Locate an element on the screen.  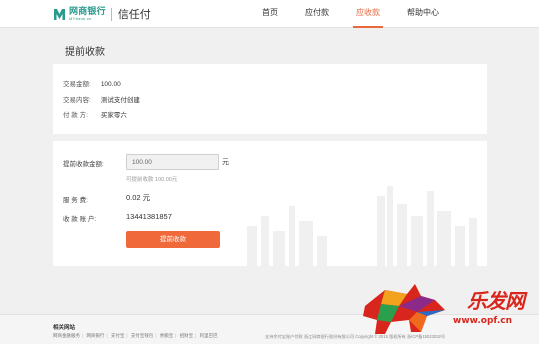
footer-links: 网商金融服务 | 网商银行 | 支付宝 | 支付宝钱包 | 余额宝 | 招财宝 | 阿里巴巴 is located at coordinates (135, 335).